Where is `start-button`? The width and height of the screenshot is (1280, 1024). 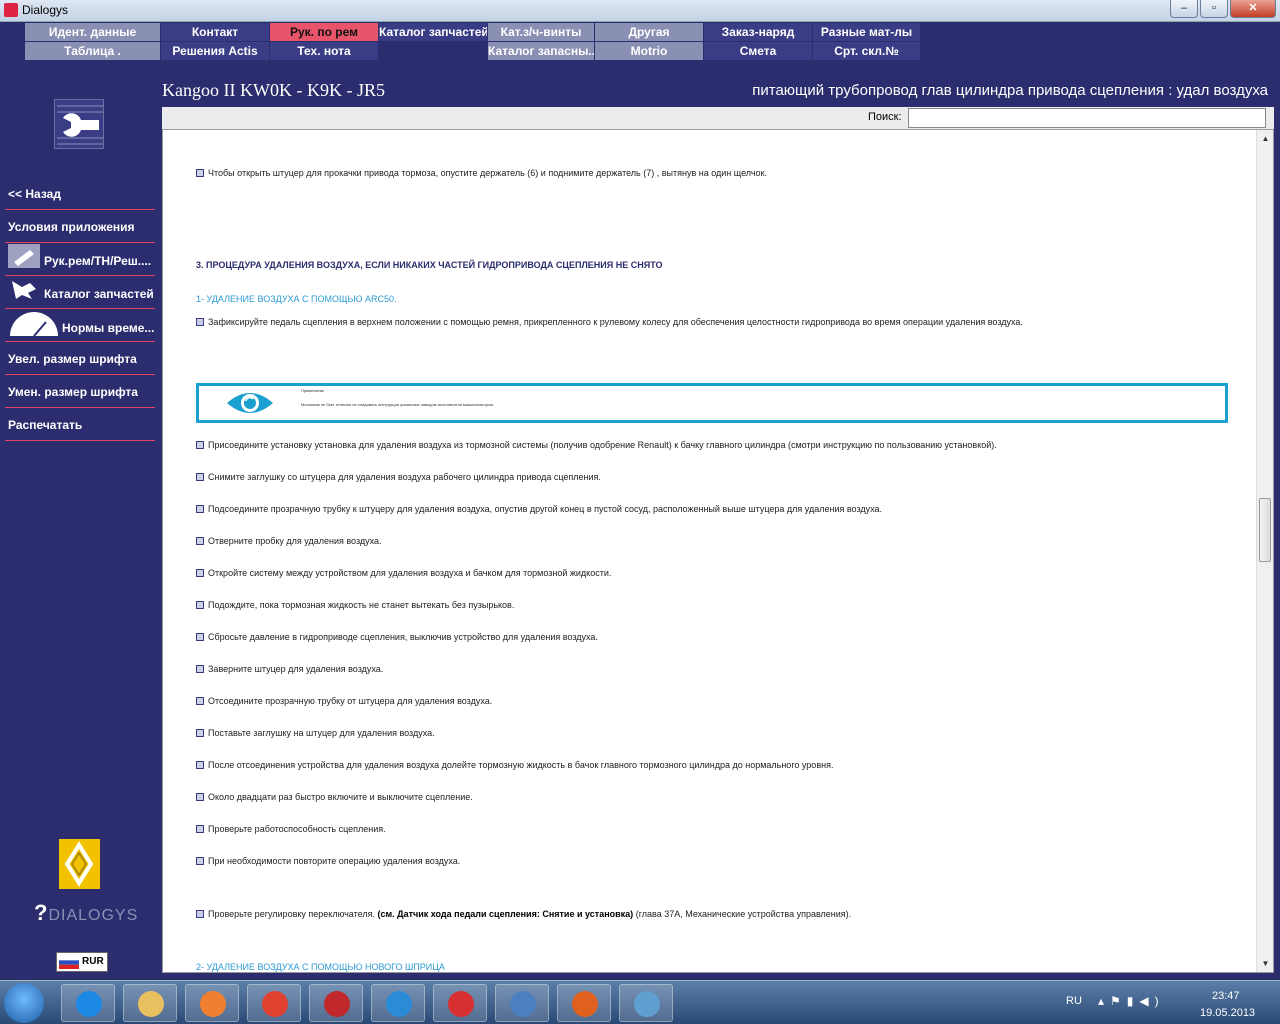 start-button is located at coordinates (24, 1003).